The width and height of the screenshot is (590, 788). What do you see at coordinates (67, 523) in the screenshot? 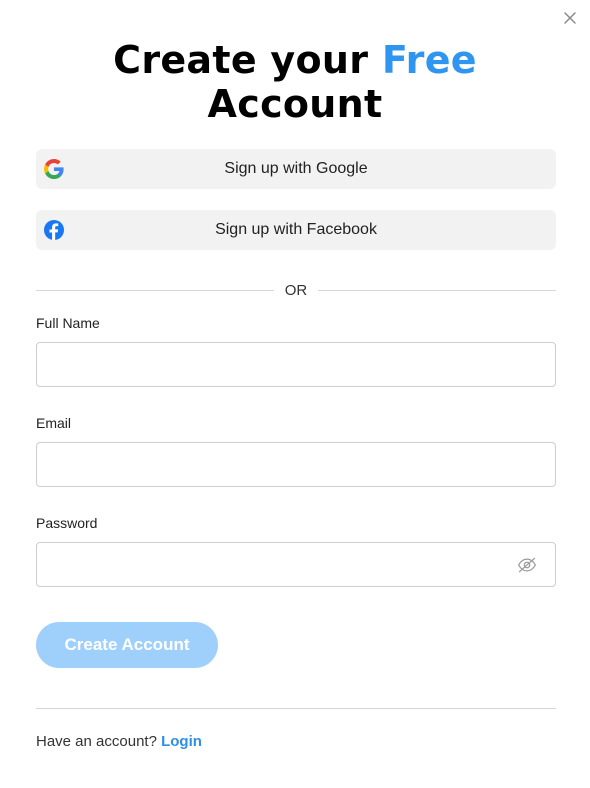
I see `password-label: Password` at bounding box center [67, 523].